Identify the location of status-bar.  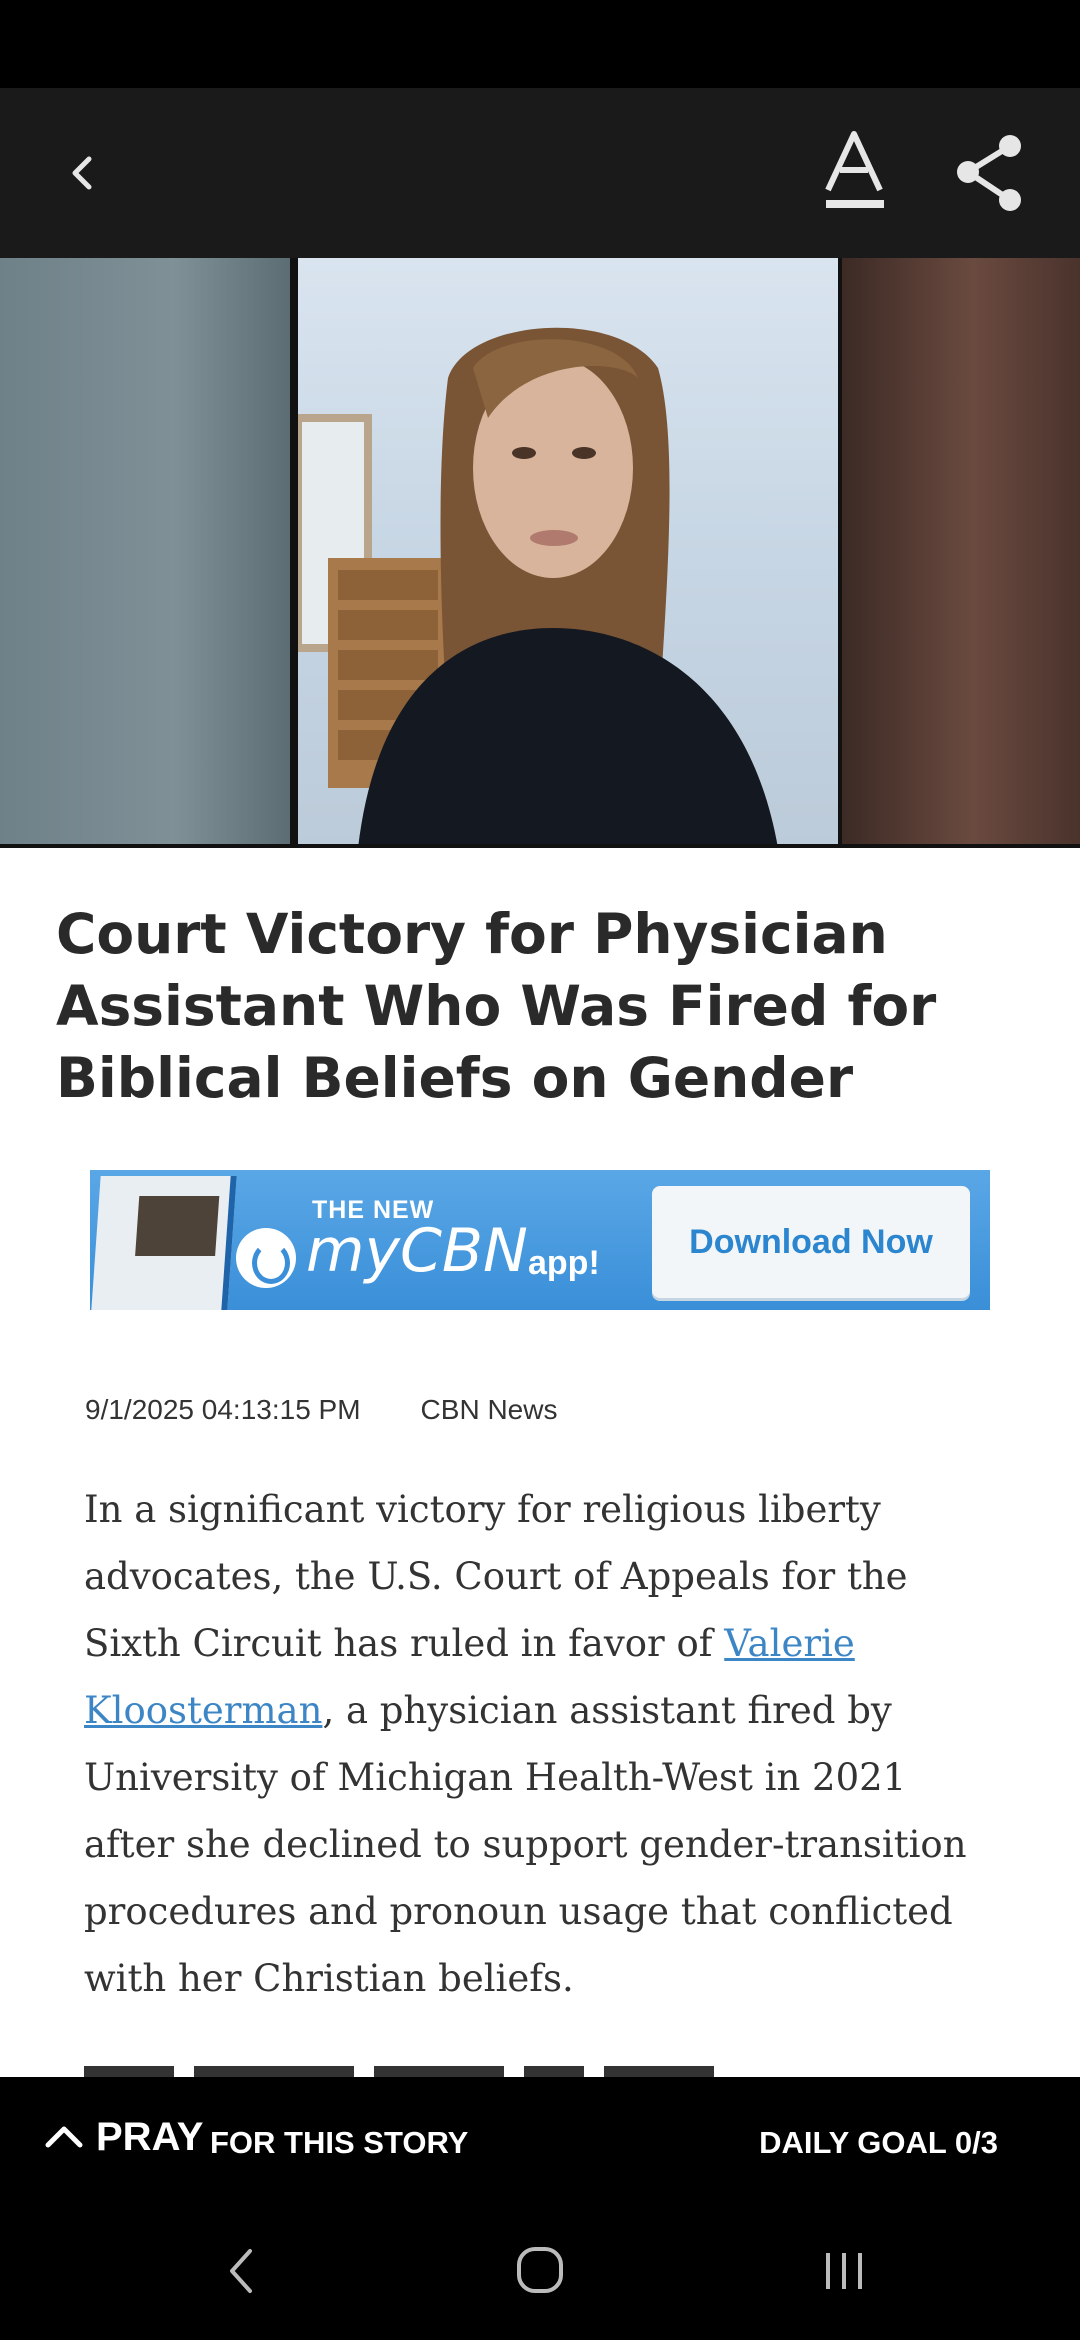
(540, 44).